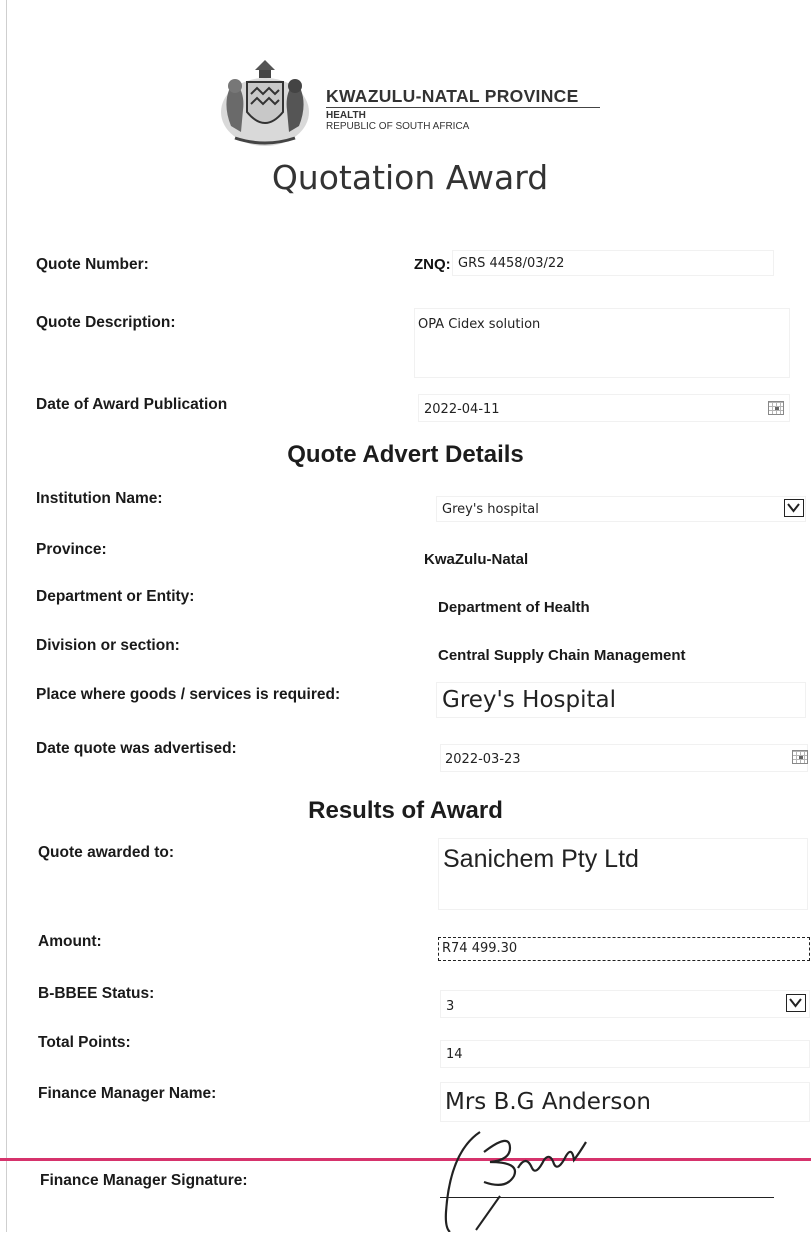  Describe the element at coordinates (479, 324) in the screenshot. I see `quote-description-value: OPA Cidex solution` at that location.